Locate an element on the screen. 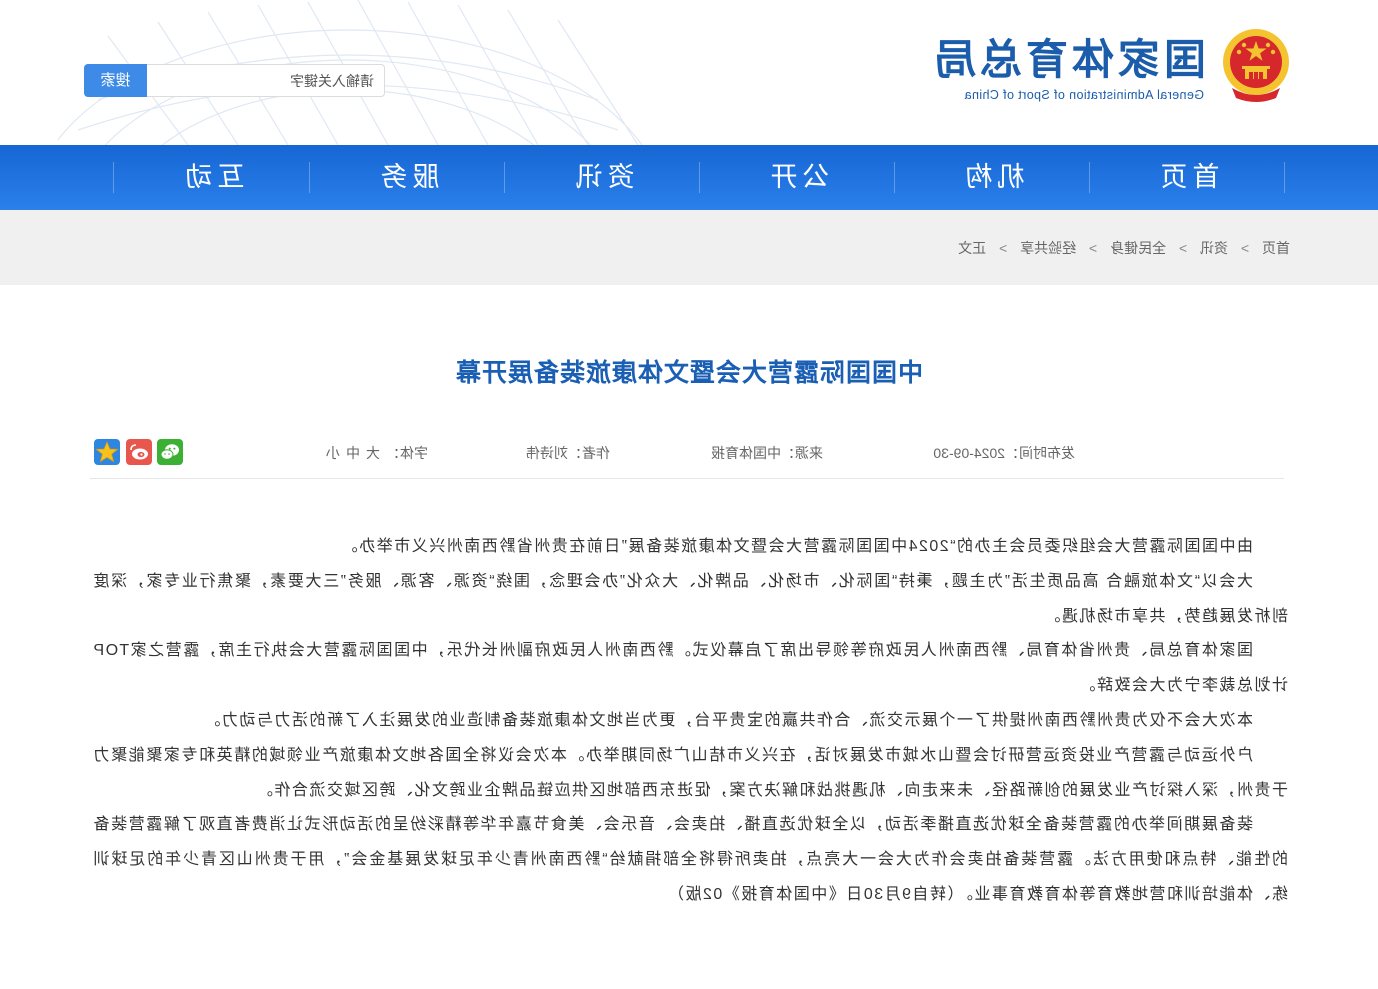  font-size-large: 大 is located at coordinates (373, 453).